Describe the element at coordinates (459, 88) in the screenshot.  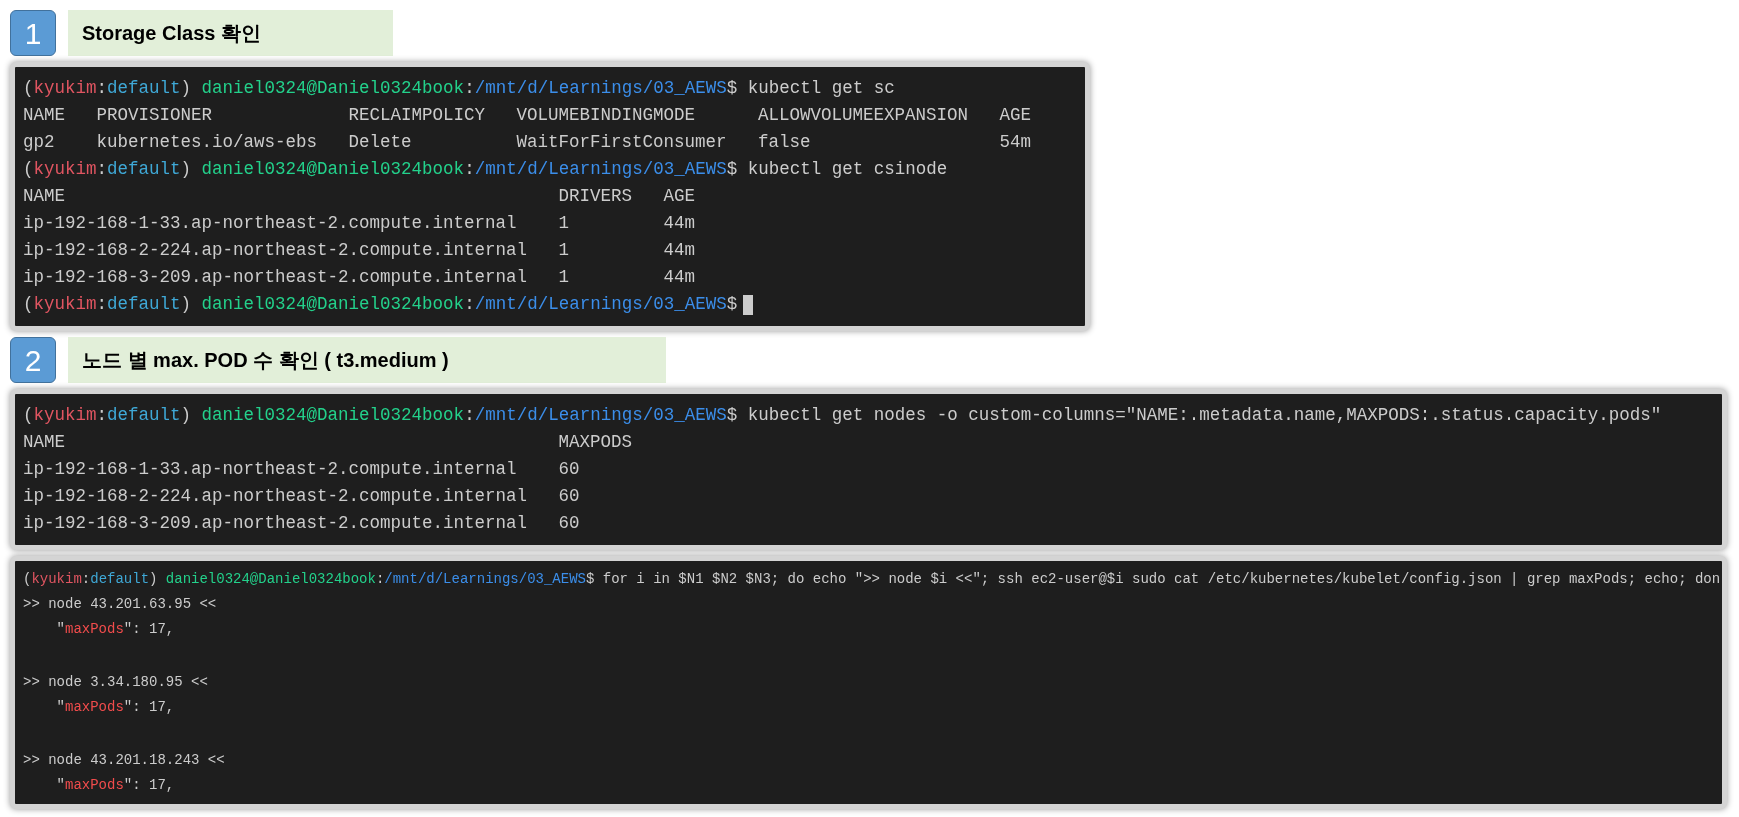
I see `command-line: (kyukim:default) daniel0324@Daniel0324book:/mnt/d/Learnings/03_AEWS$ kubectl get sc` at that location.